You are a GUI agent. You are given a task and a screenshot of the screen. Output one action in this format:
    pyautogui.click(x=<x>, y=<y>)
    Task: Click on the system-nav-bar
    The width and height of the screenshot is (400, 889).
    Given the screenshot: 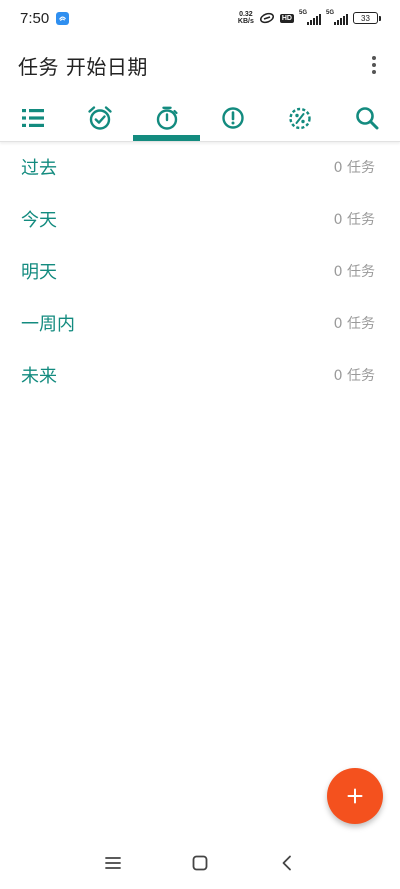 What is the action you would take?
    pyautogui.click(x=200, y=863)
    